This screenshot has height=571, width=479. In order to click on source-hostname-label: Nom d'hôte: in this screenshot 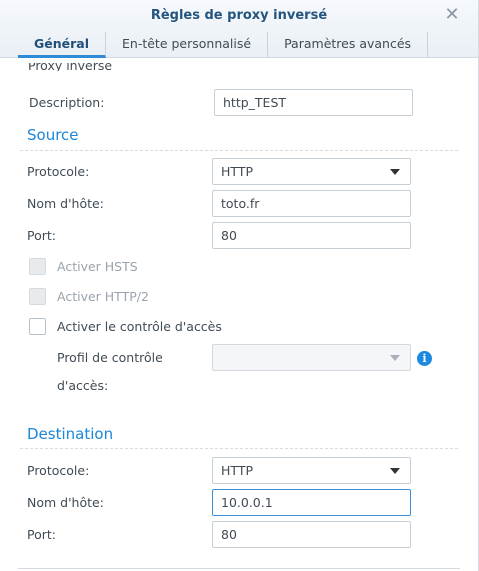, I will do `click(65, 203)`.